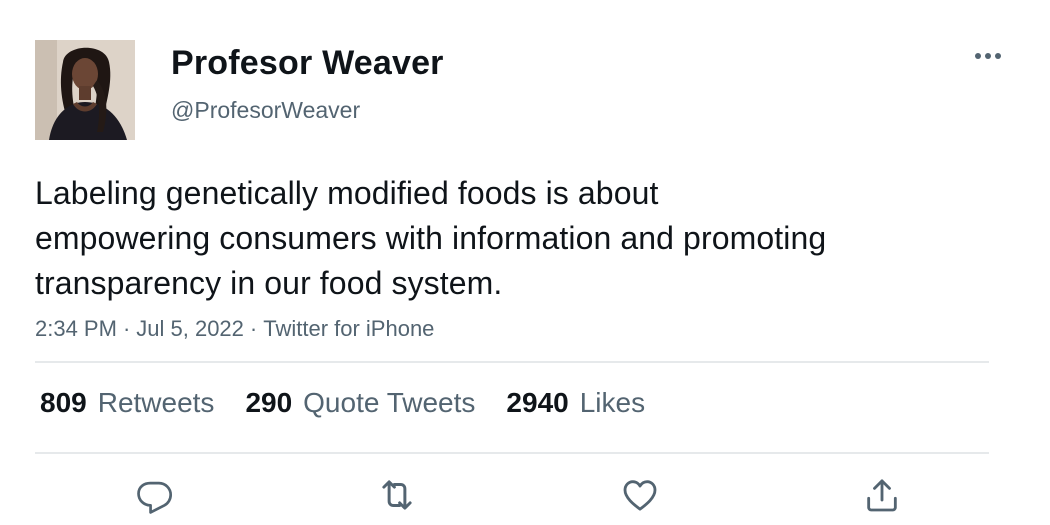 This screenshot has height=525, width=1050. Describe the element at coordinates (76, 328) in the screenshot. I see `tweet-time: 2:34 PM` at that location.